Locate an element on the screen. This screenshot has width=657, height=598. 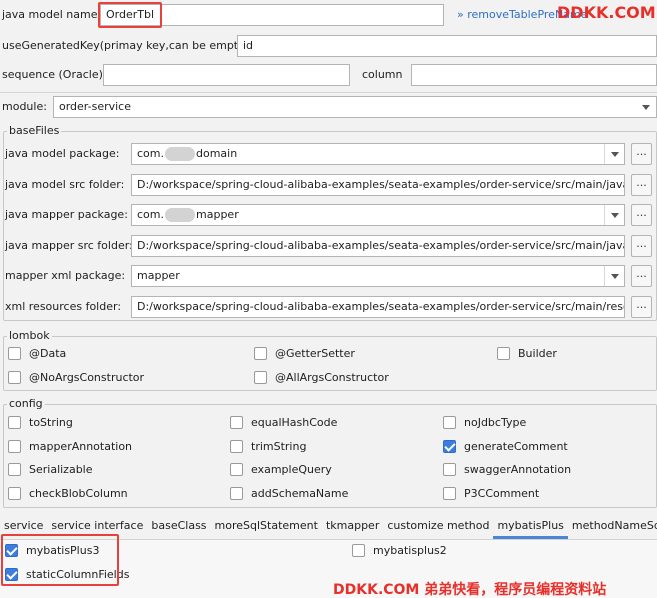
checkbox-label: @GetterSetter is located at coordinates (315, 353).